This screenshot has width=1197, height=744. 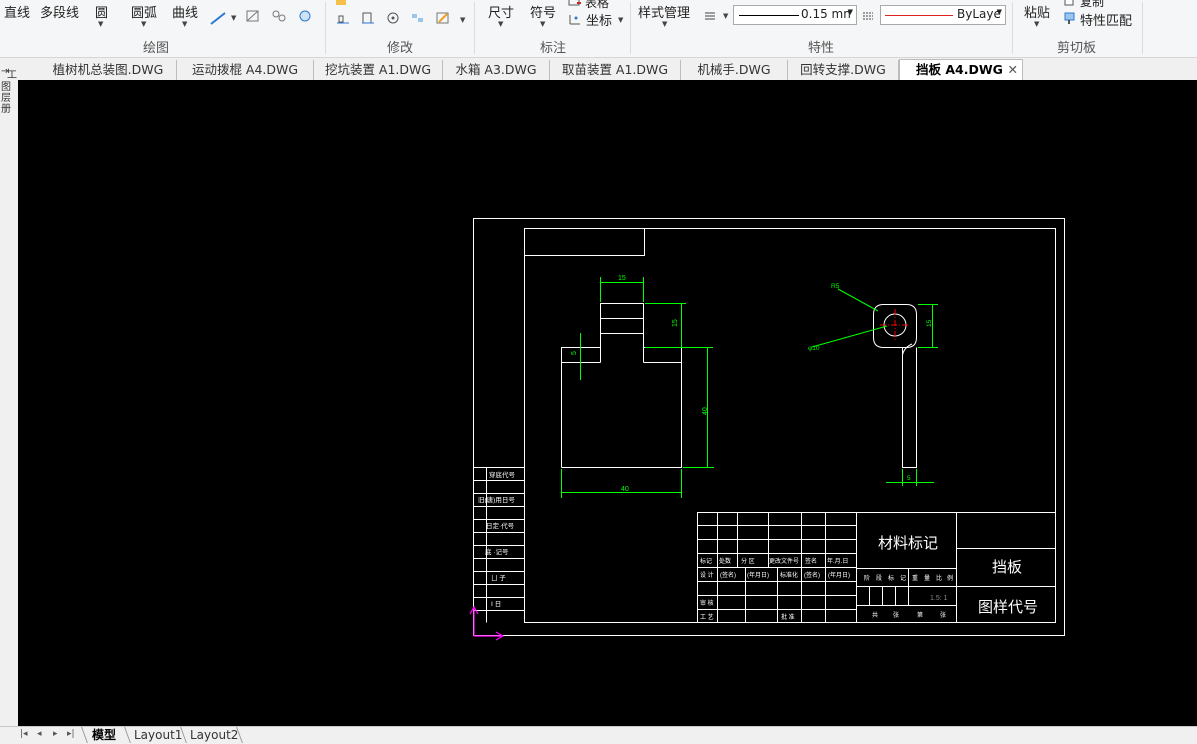 What do you see at coordinates (6, 87) in the screenshot?
I see `left-strip-item-1: 图` at bounding box center [6, 87].